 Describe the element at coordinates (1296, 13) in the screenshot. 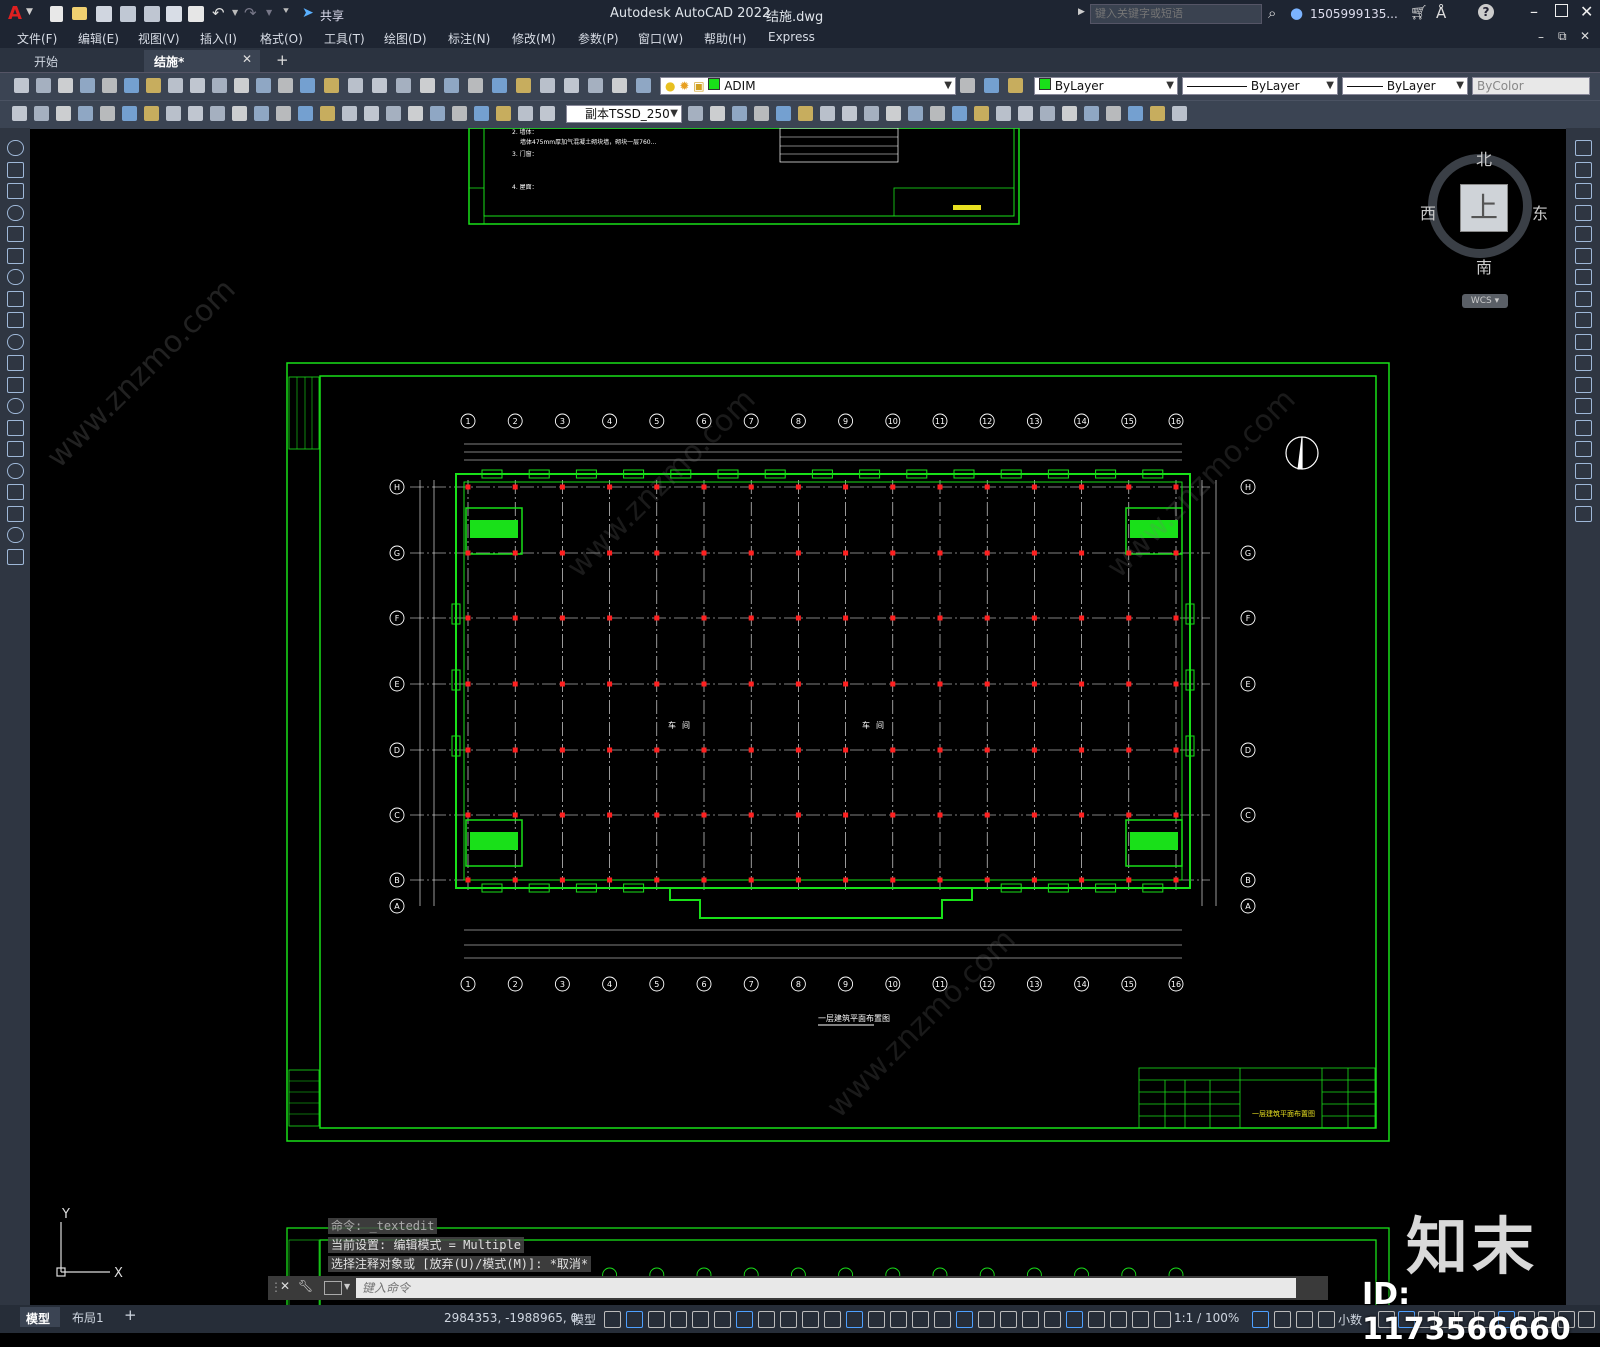

I see `user-icon: ●` at that location.